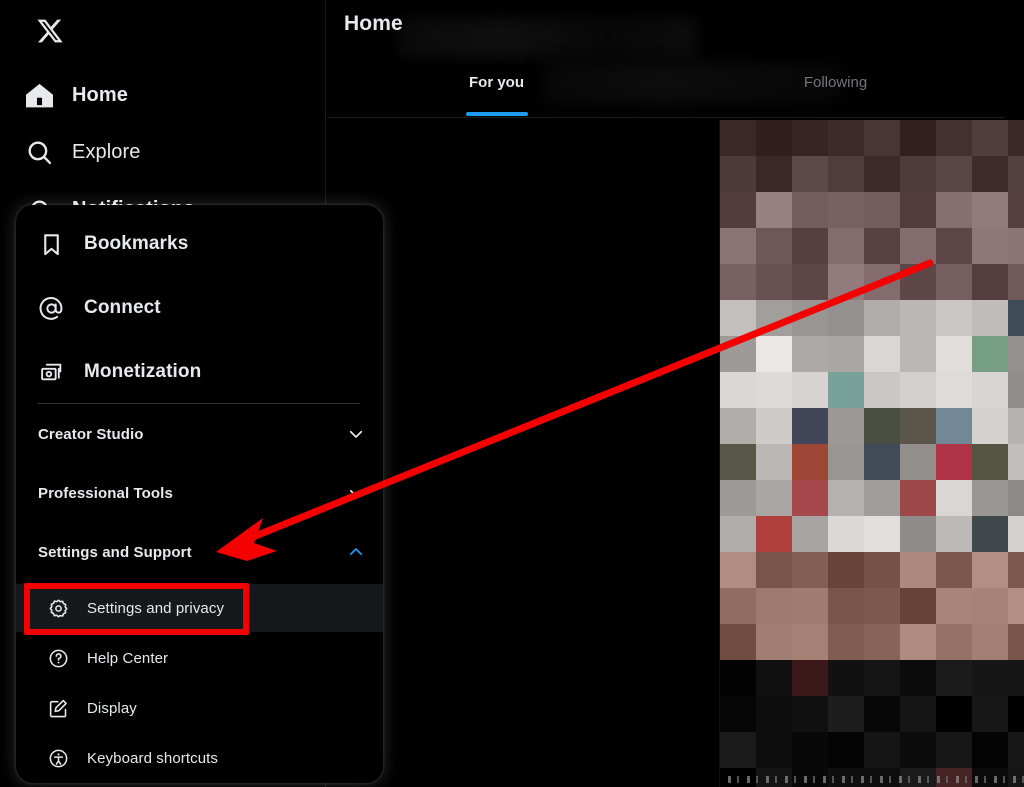 Image resolution: width=1024 pixels, height=787 pixels. Describe the element at coordinates (496, 92) in the screenshot. I see `tab-for-you: For you` at that location.